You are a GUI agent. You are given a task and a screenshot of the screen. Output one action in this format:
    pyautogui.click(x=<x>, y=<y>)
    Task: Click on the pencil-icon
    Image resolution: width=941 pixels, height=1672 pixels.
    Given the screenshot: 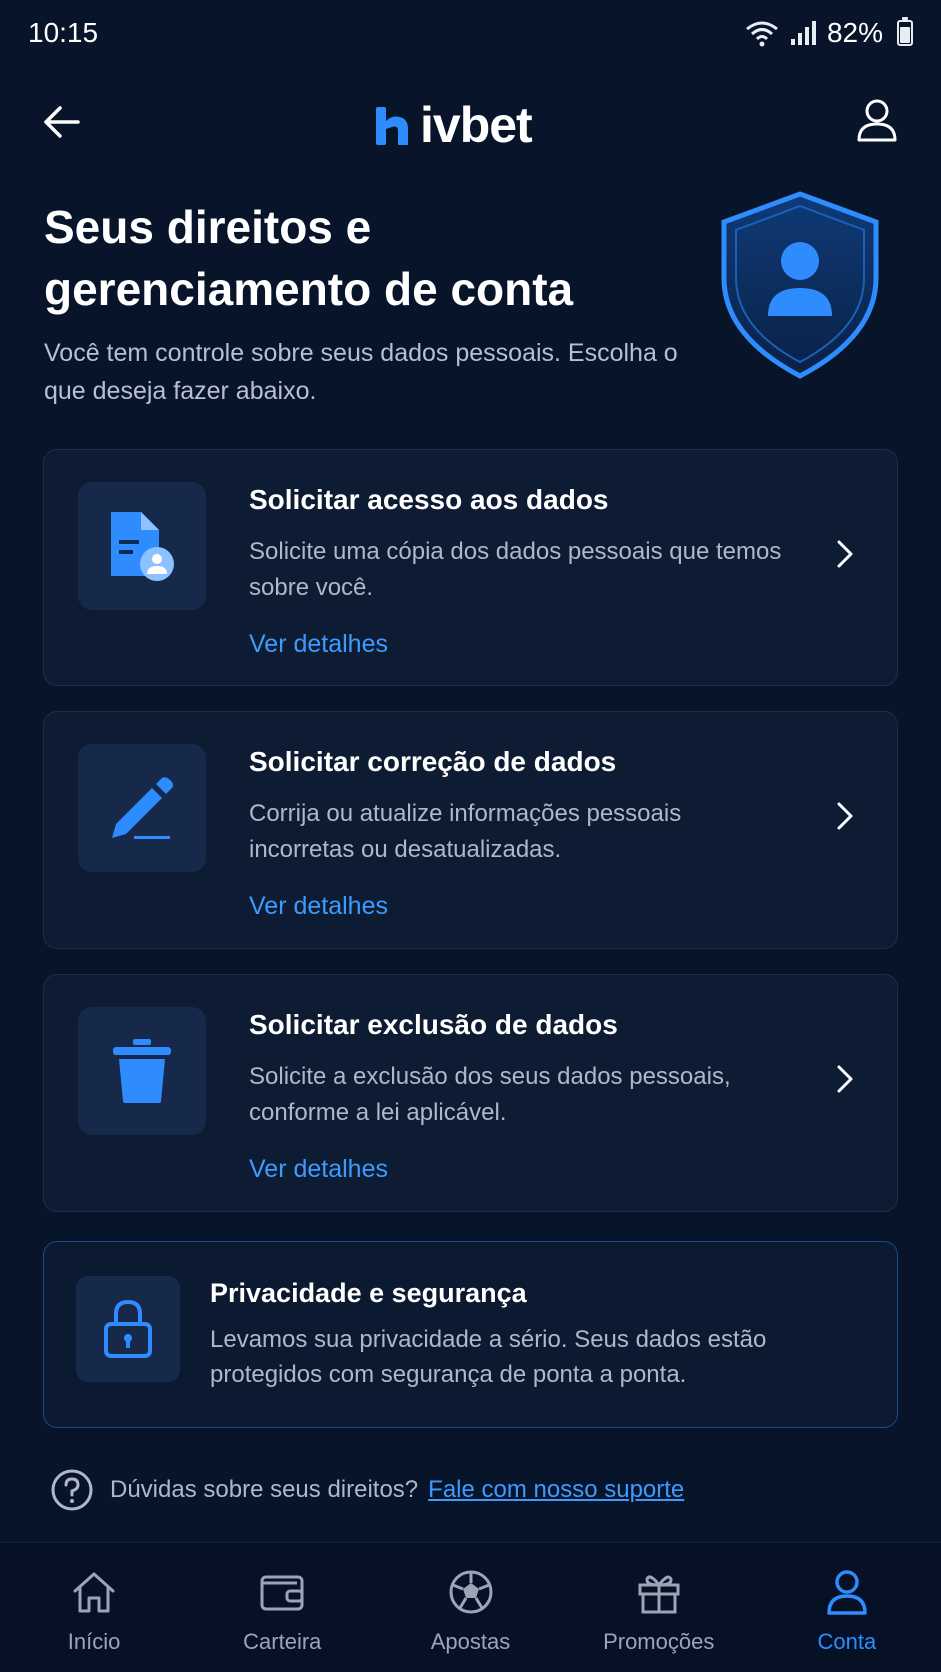 What is the action you would take?
    pyautogui.click(x=142, y=808)
    